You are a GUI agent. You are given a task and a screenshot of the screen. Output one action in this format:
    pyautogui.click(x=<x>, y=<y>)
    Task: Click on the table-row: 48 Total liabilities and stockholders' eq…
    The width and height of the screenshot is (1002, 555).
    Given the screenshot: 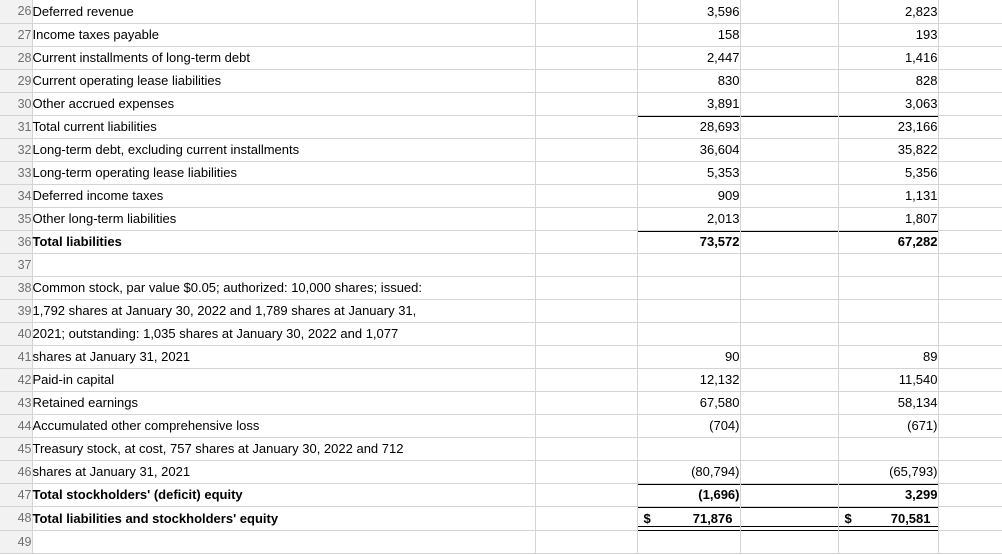 What is the action you would take?
    pyautogui.click(x=501, y=518)
    